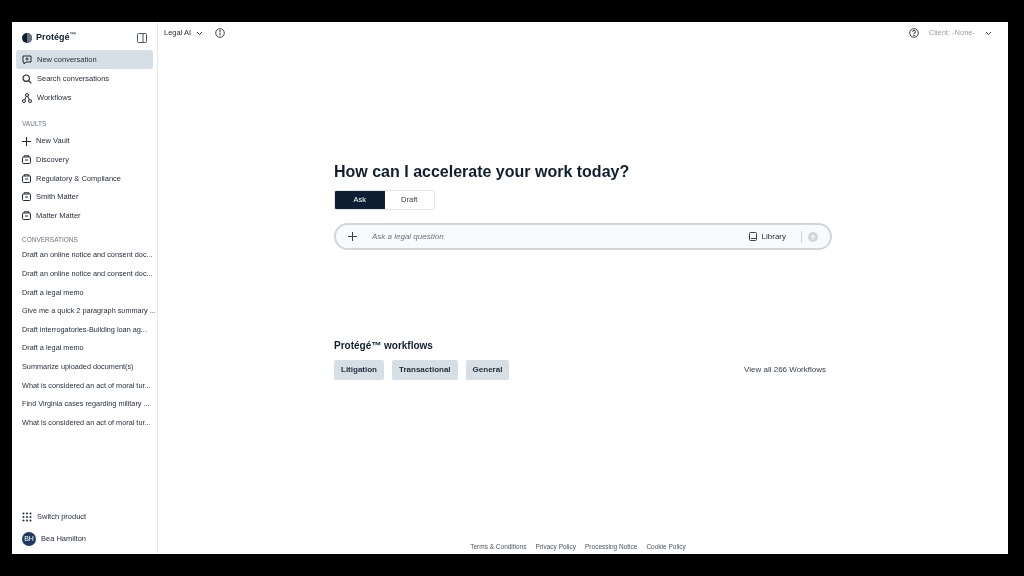 This screenshot has width=1024, height=576. What do you see at coordinates (27, 517) in the screenshot?
I see `grid-icon` at bounding box center [27, 517].